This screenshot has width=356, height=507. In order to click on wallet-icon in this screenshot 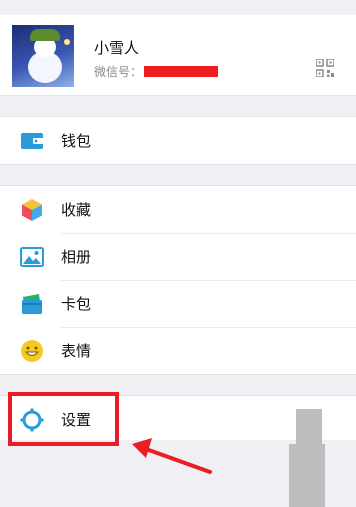, I will do `click(32, 140)`.